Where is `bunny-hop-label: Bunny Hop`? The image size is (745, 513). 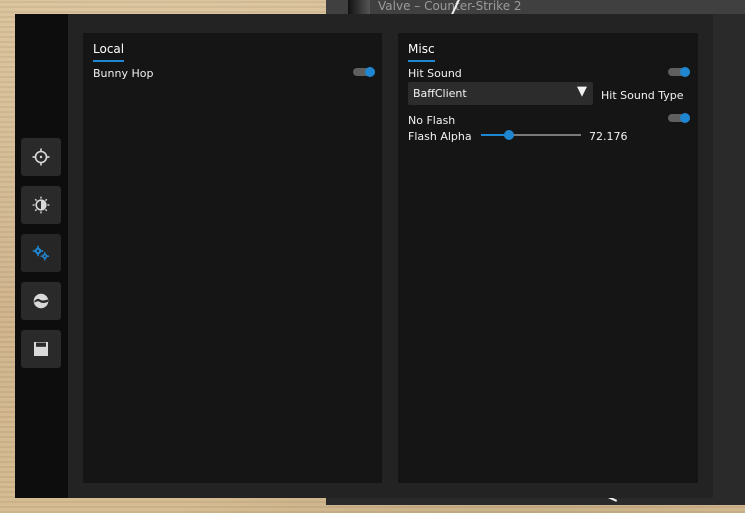 bunny-hop-label: Bunny Hop is located at coordinates (123, 73).